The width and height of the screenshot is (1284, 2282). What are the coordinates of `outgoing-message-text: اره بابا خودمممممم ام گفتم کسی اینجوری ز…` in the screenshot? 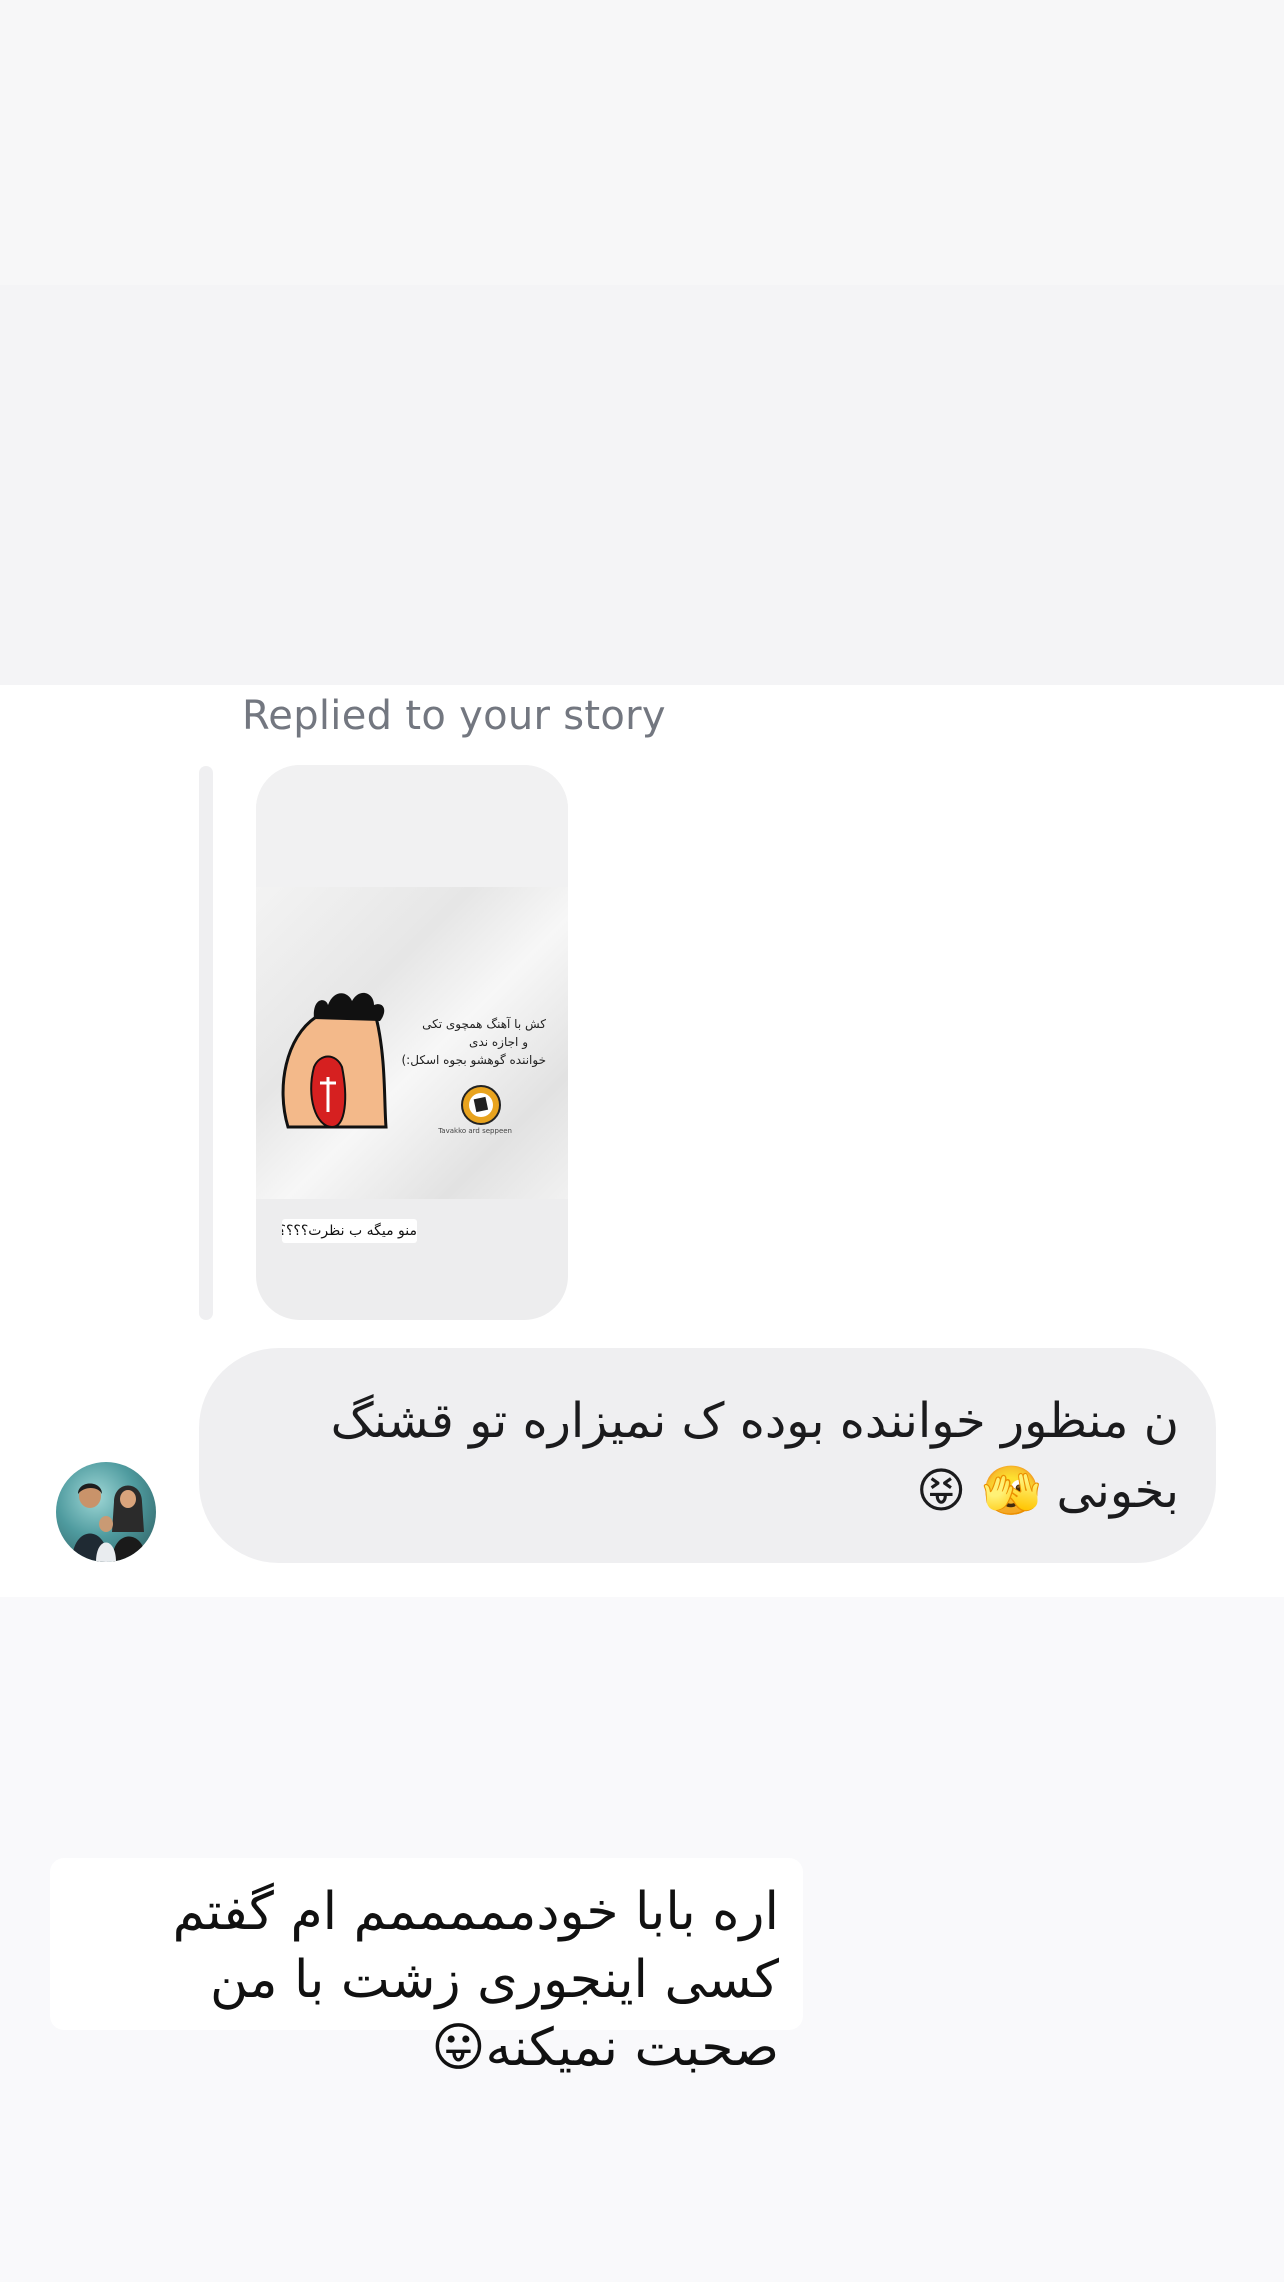 It's located at (475, 1980).